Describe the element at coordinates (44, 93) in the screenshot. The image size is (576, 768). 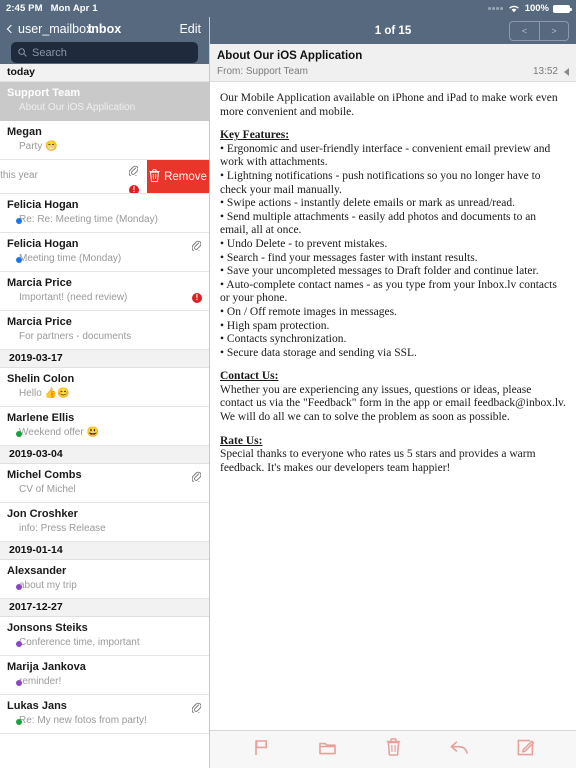
I see `message-sender-name: Support Team` at that location.